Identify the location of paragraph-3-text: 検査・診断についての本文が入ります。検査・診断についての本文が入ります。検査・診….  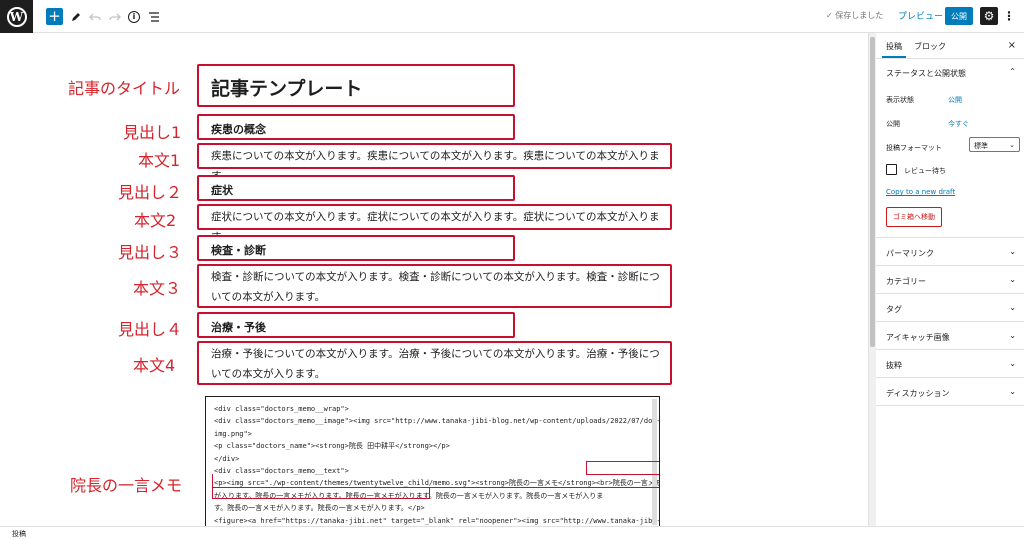
(436, 287).